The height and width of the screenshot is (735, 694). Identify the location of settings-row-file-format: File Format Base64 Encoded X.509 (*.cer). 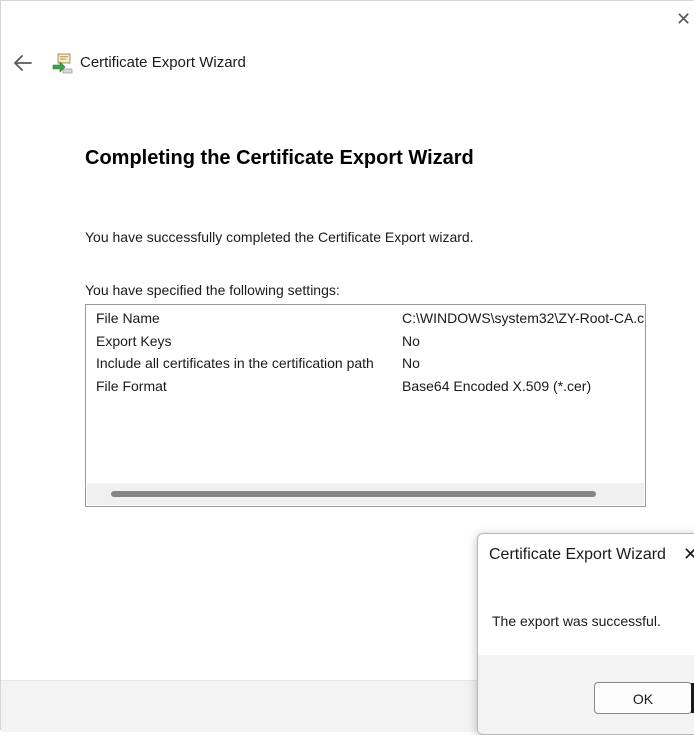
(365, 386).